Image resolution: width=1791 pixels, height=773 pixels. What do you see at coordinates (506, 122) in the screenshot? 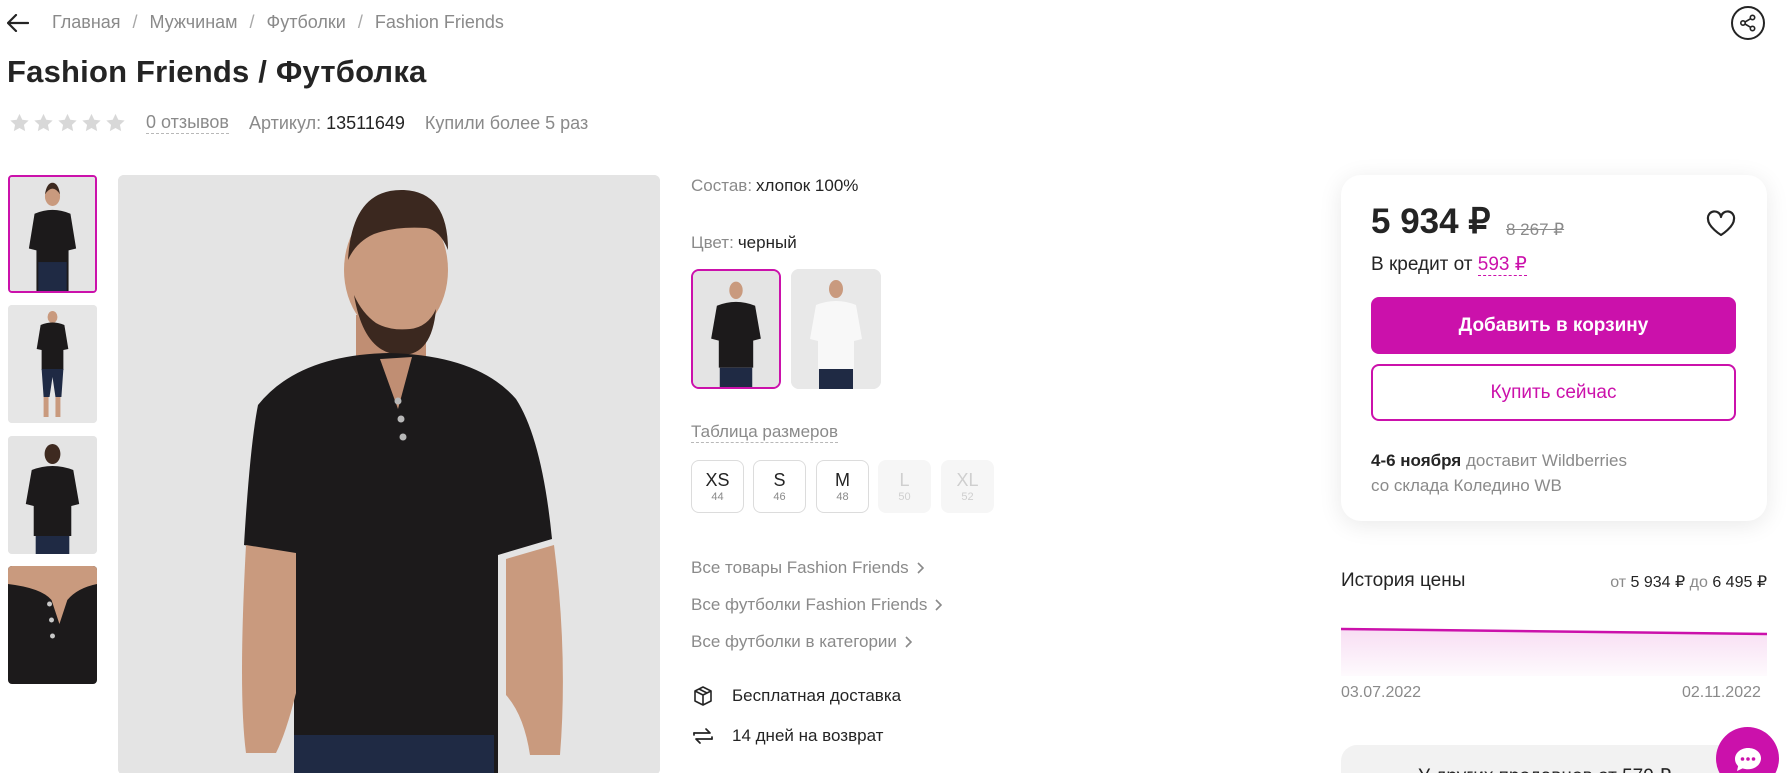
I see `purchase-count: Купили более 5 раз` at bounding box center [506, 122].